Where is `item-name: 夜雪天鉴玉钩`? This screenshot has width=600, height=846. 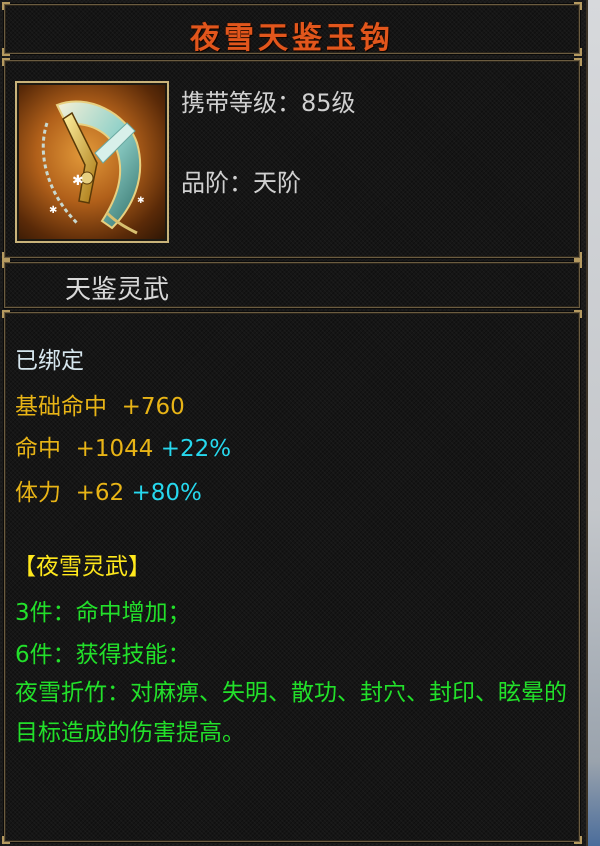 item-name: 夜雪天鉴玉钩 is located at coordinates (292, 38).